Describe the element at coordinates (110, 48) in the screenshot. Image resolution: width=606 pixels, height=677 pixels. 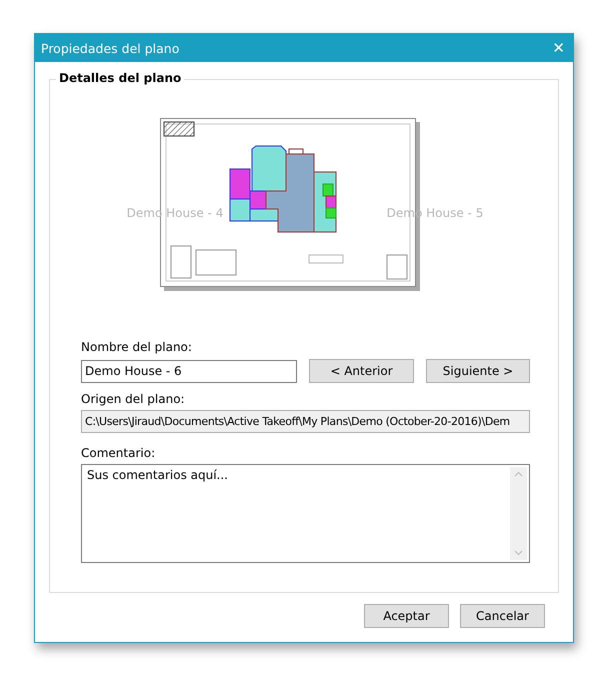
I see `window-title: Propiedades del plano` at that location.